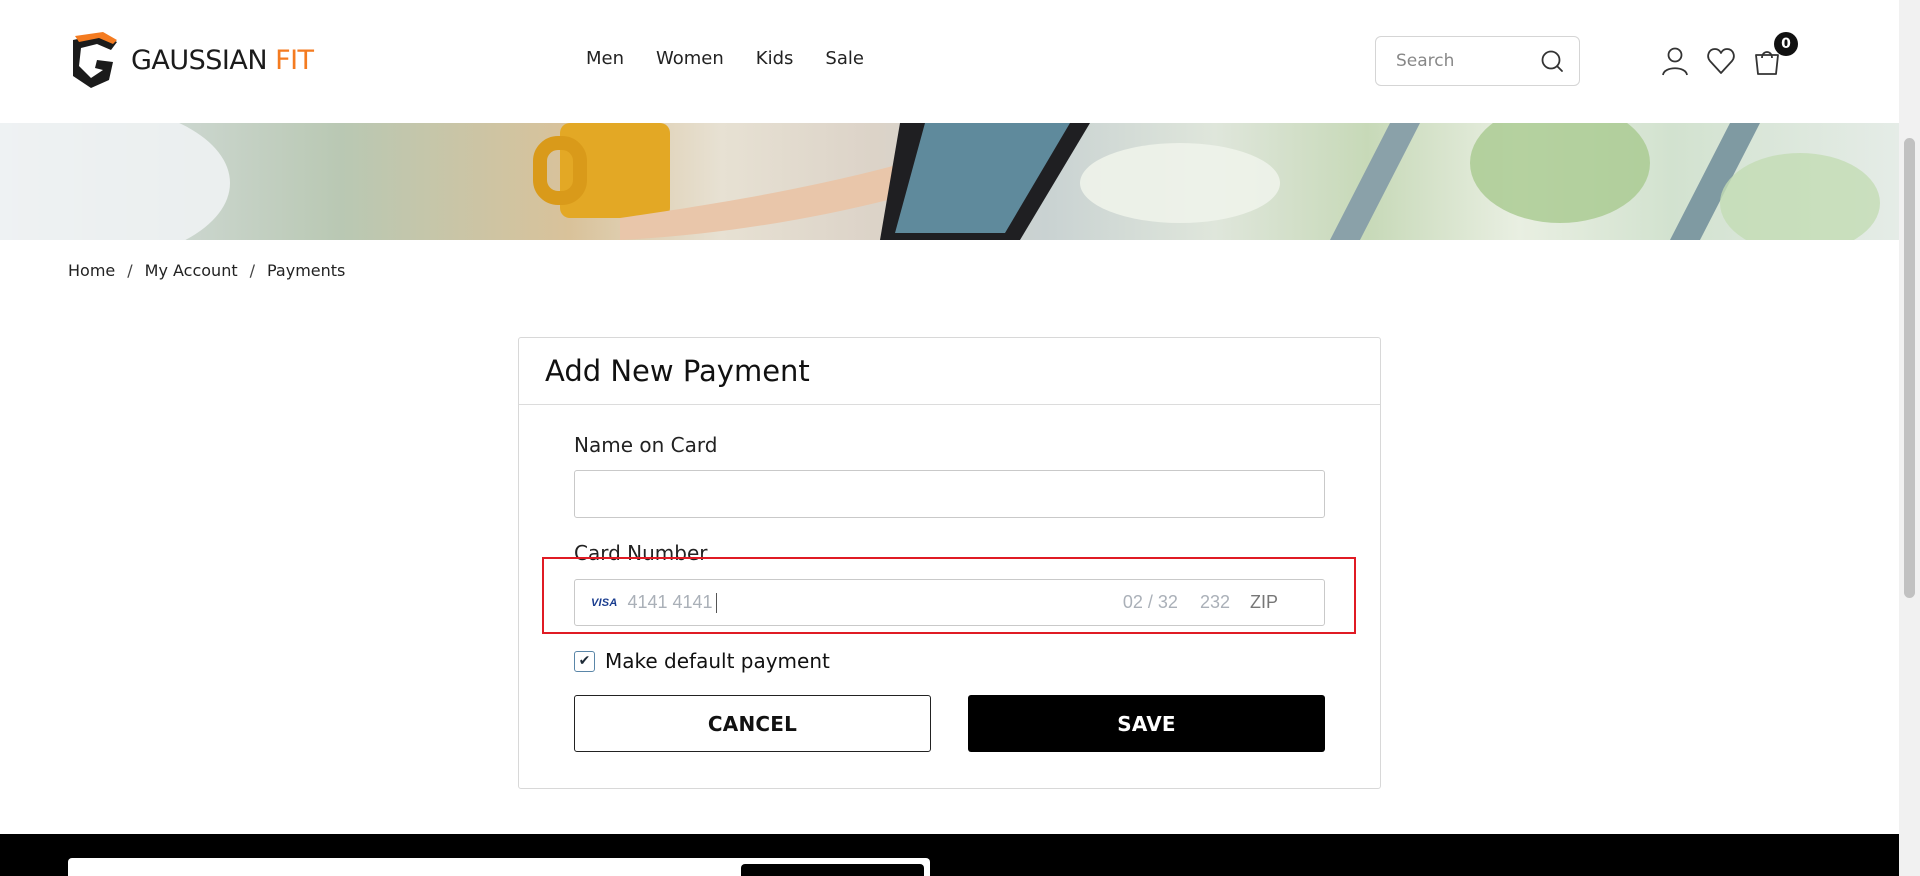  I want to click on search-box, so click(1477, 61).